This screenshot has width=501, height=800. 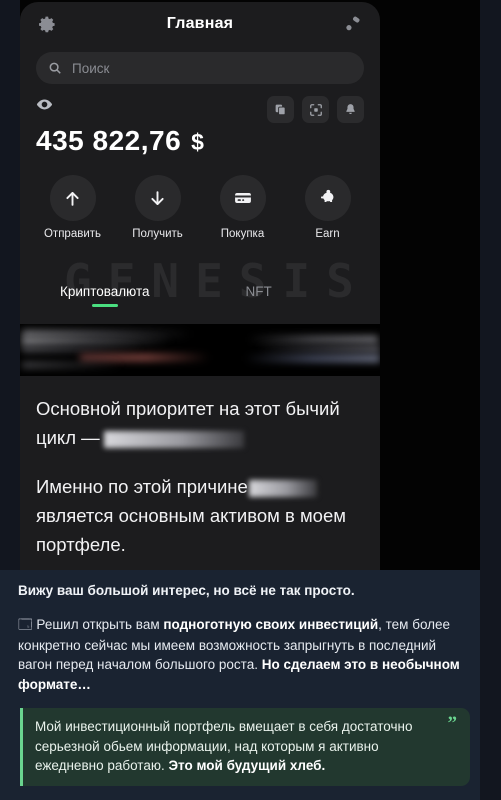 I want to click on quick-action-buy: Покупка, so click(x=243, y=207).